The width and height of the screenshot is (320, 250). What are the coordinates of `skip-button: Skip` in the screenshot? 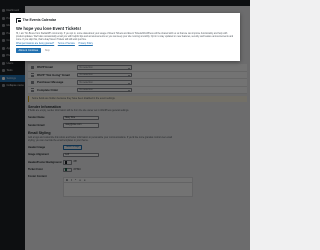 It's located at (47, 50).